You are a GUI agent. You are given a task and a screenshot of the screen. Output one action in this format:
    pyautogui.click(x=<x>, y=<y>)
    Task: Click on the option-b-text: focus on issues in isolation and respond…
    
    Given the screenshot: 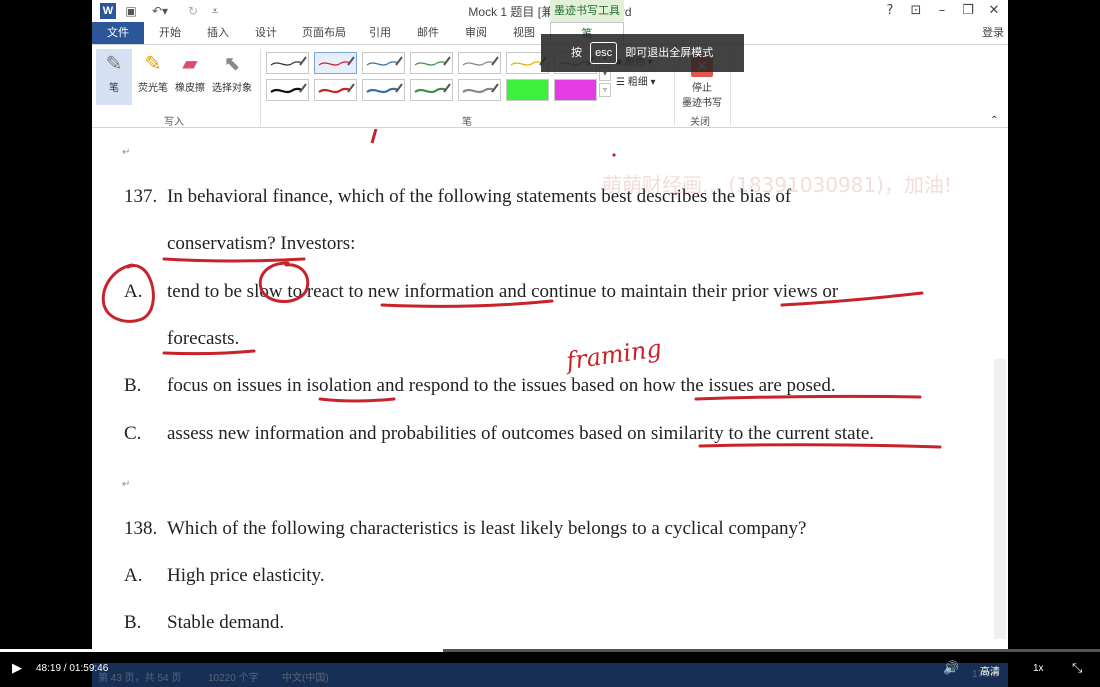 What is the action you would take?
    pyautogui.click(x=501, y=385)
    